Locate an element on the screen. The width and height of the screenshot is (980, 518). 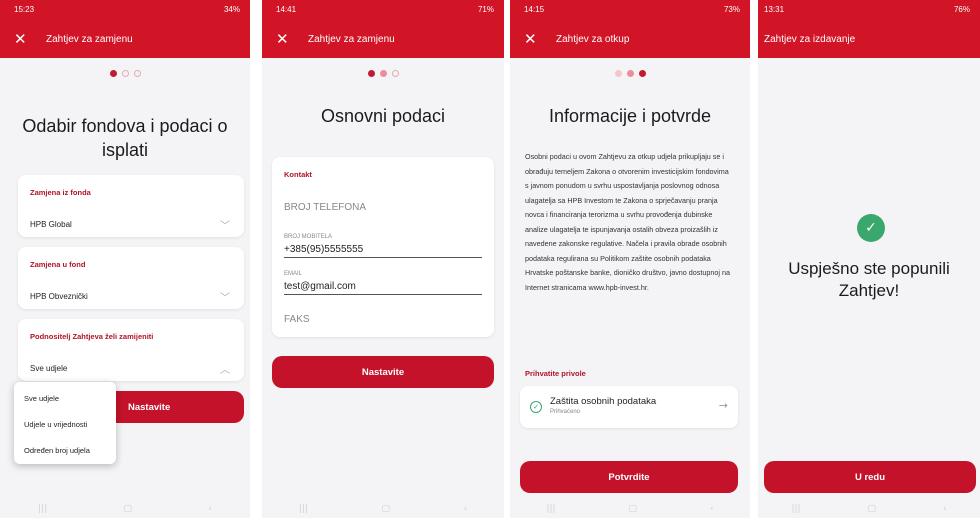
status-bar: 15:23 34% is located at coordinates (125, 10).